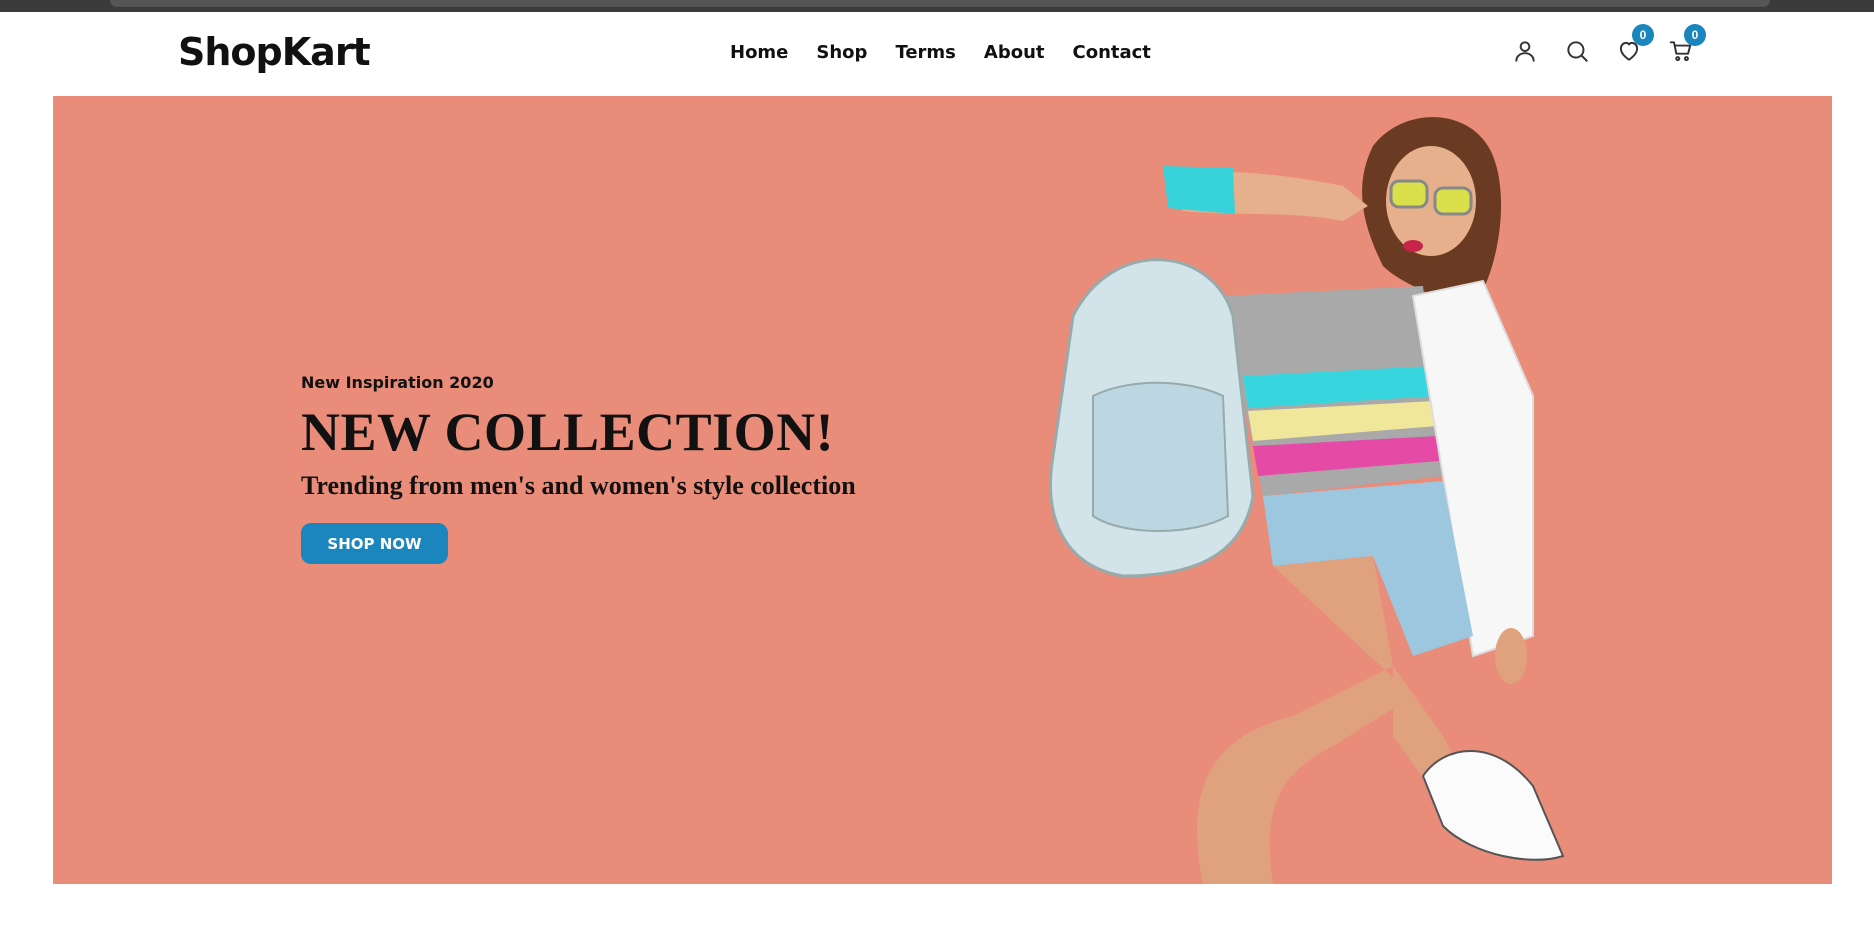 The width and height of the screenshot is (1874, 935). I want to click on cart-count-badge: 0, so click(1695, 35).